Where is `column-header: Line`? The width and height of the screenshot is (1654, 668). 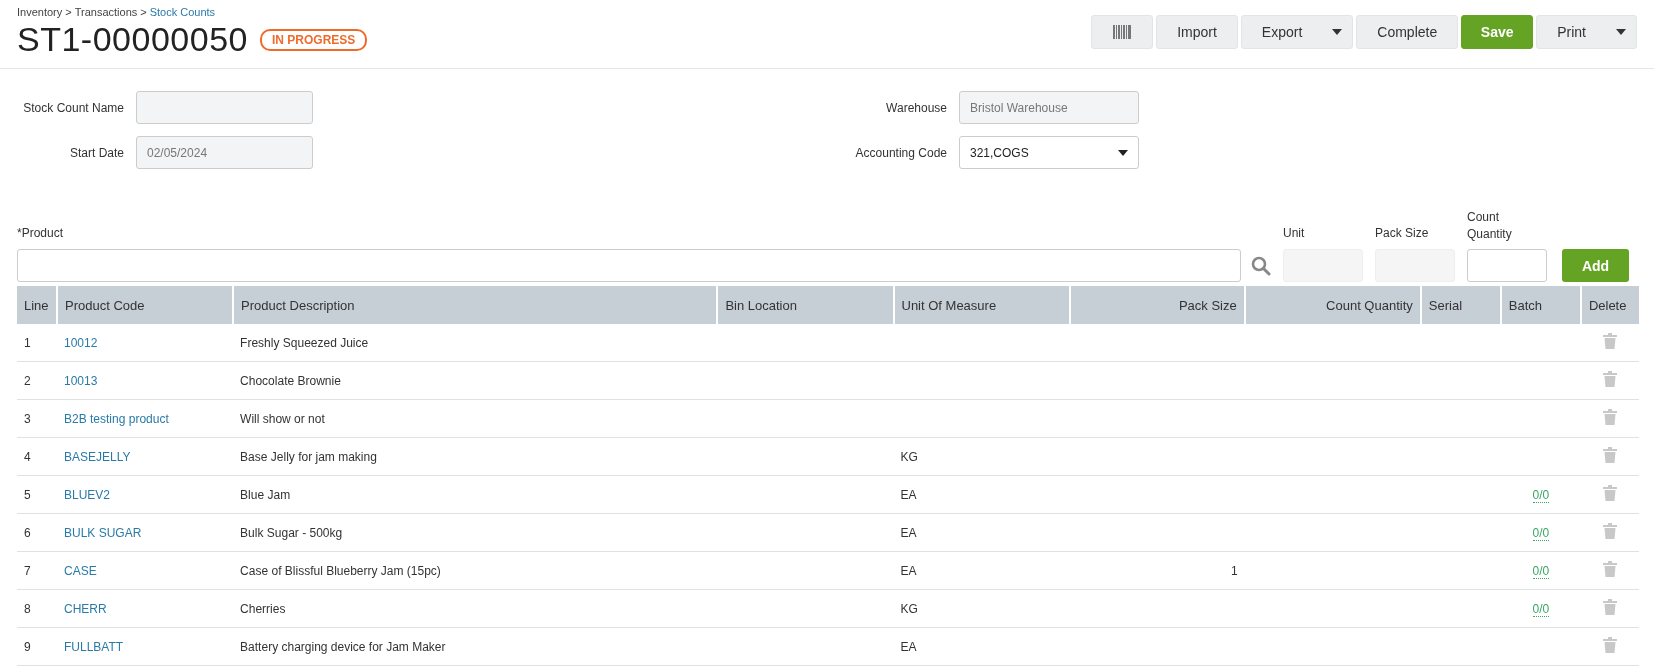
column-header: Line is located at coordinates (37, 305).